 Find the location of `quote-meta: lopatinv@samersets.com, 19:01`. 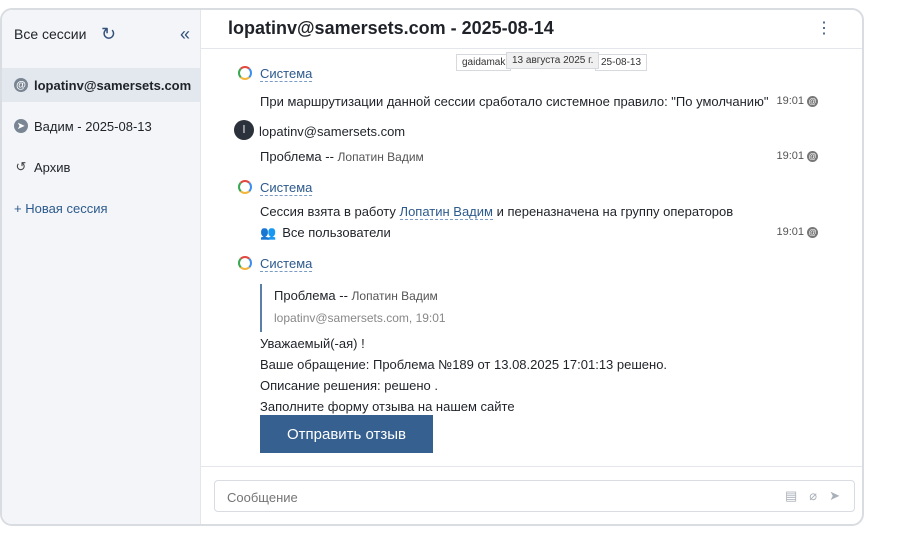

quote-meta: lopatinv@samersets.com, 19:01 is located at coordinates (360, 318).